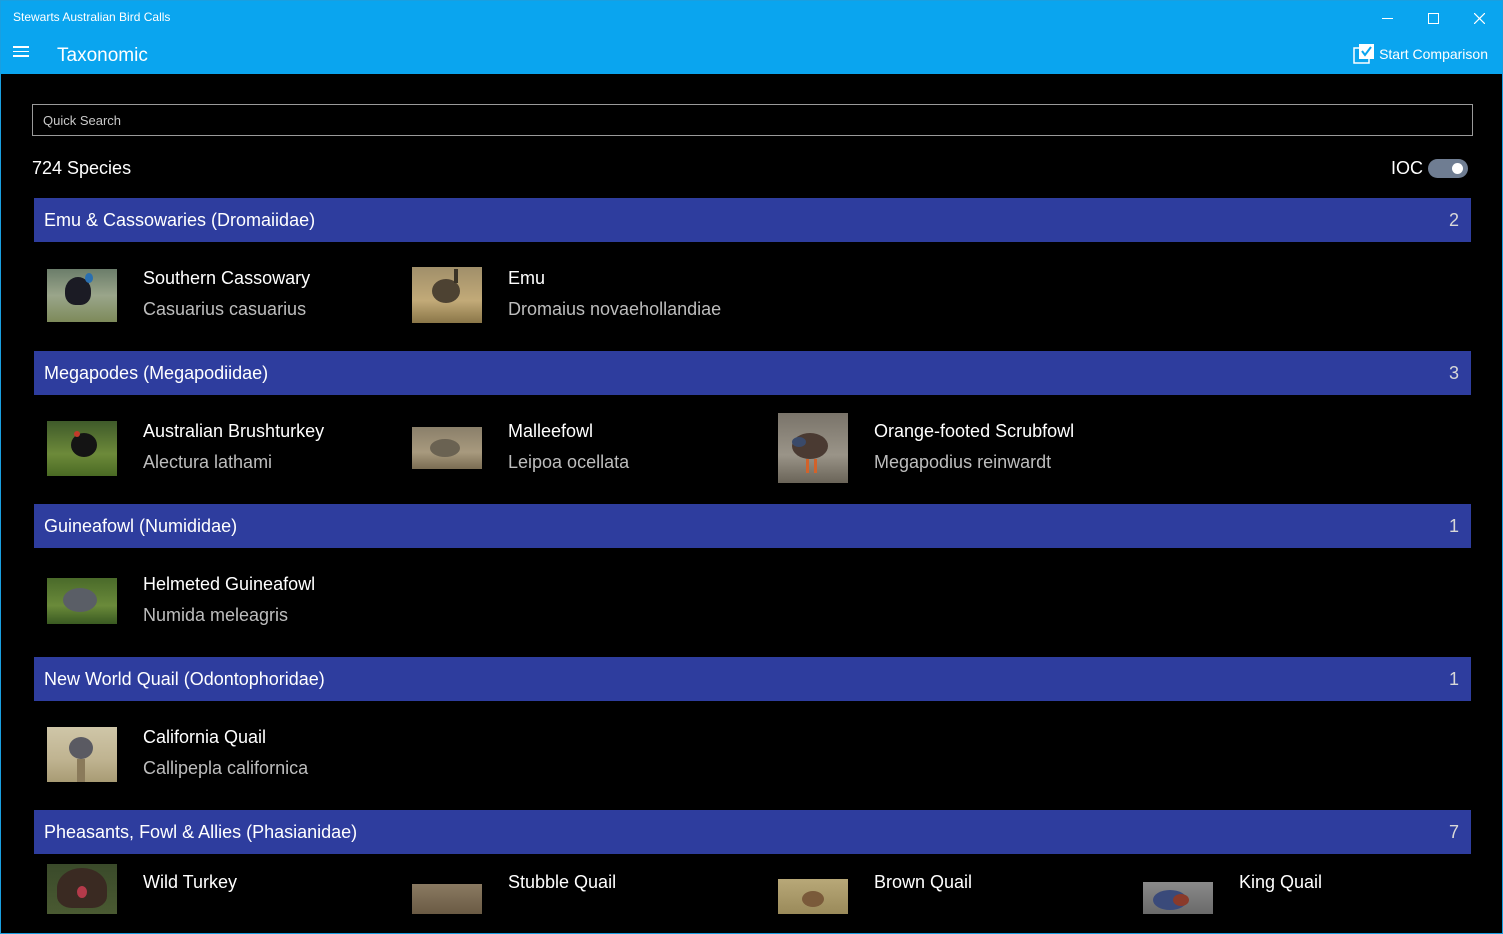  What do you see at coordinates (752, 679) in the screenshot?
I see `group-header: New World Quail (Odontophoridae) 1` at bounding box center [752, 679].